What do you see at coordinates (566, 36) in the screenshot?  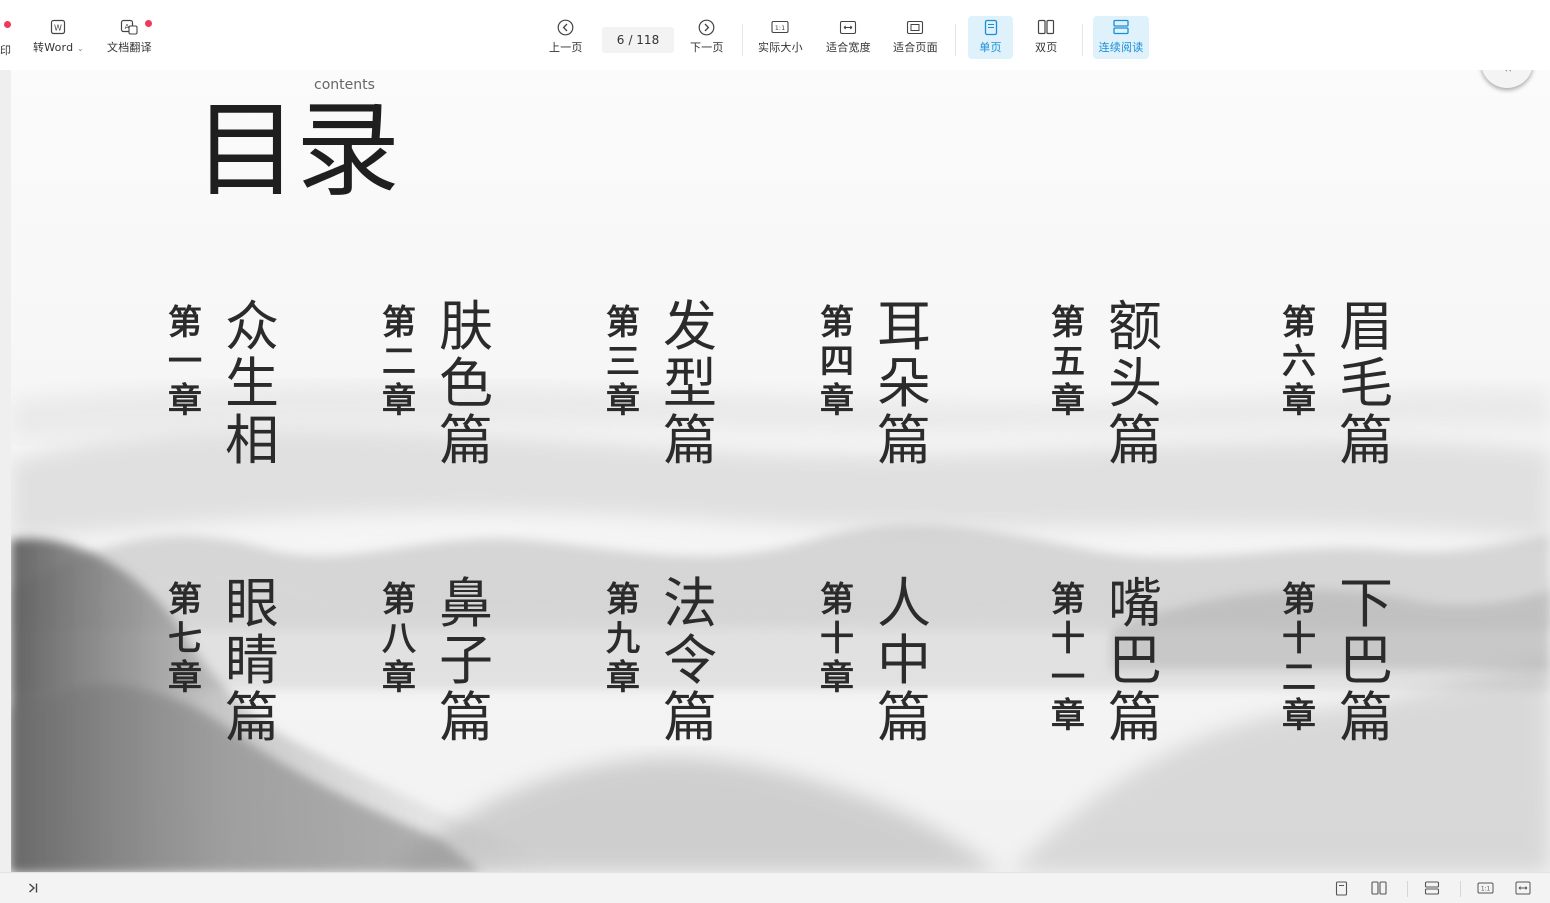 I see `prev-page-button: 上一页` at bounding box center [566, 36].